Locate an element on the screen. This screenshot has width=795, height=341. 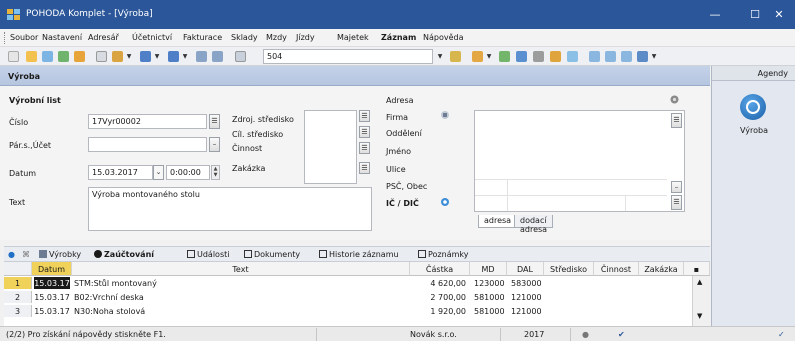
pars-field is located at coordinates (147, 144).